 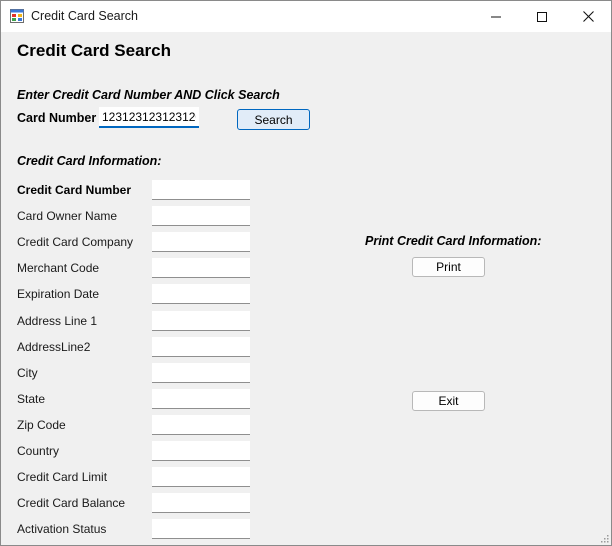 I want to click on resize-grip-icon, so click(x=605, y=539).